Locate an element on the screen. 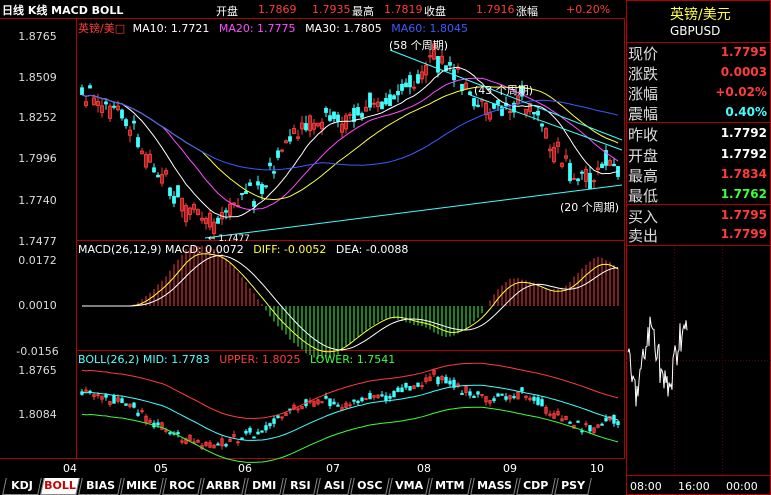  tab-arbr: ARBR is located at coordinates (223, 486).